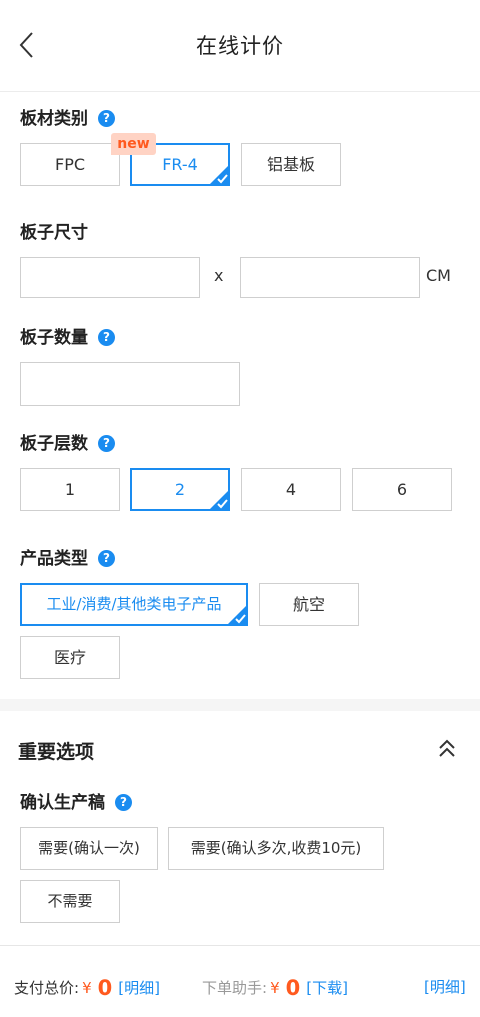 Image resolution: width=480 pixels, height=1017 pixels. What do you see at coordinates (56, 752) in the screenshot?
I see `important-options-title: 重要选项` at bounding box center [56, 752].